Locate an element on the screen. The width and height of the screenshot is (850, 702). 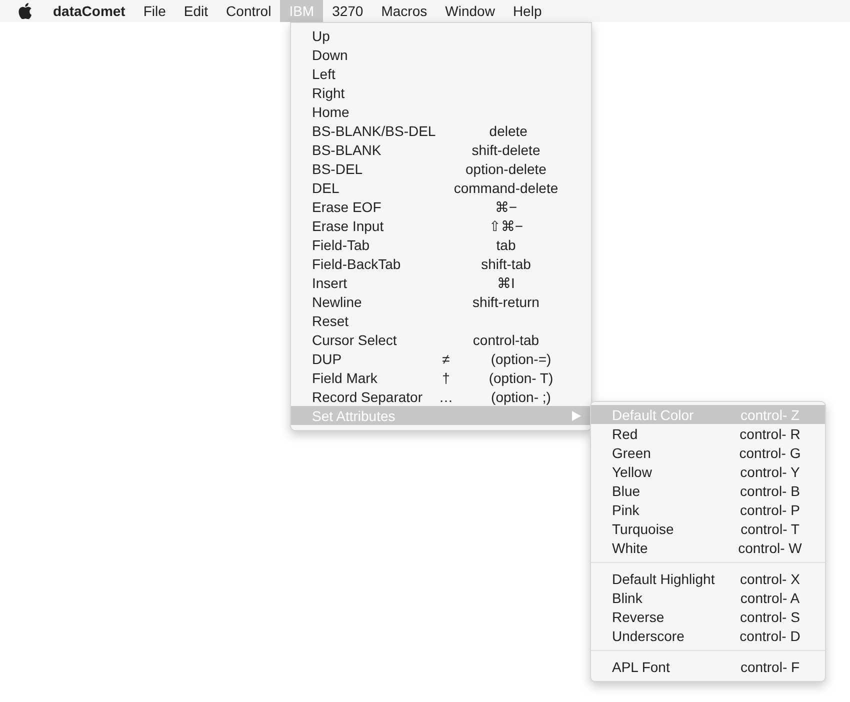
menu-title: Window is located at coordinates (470, 11).